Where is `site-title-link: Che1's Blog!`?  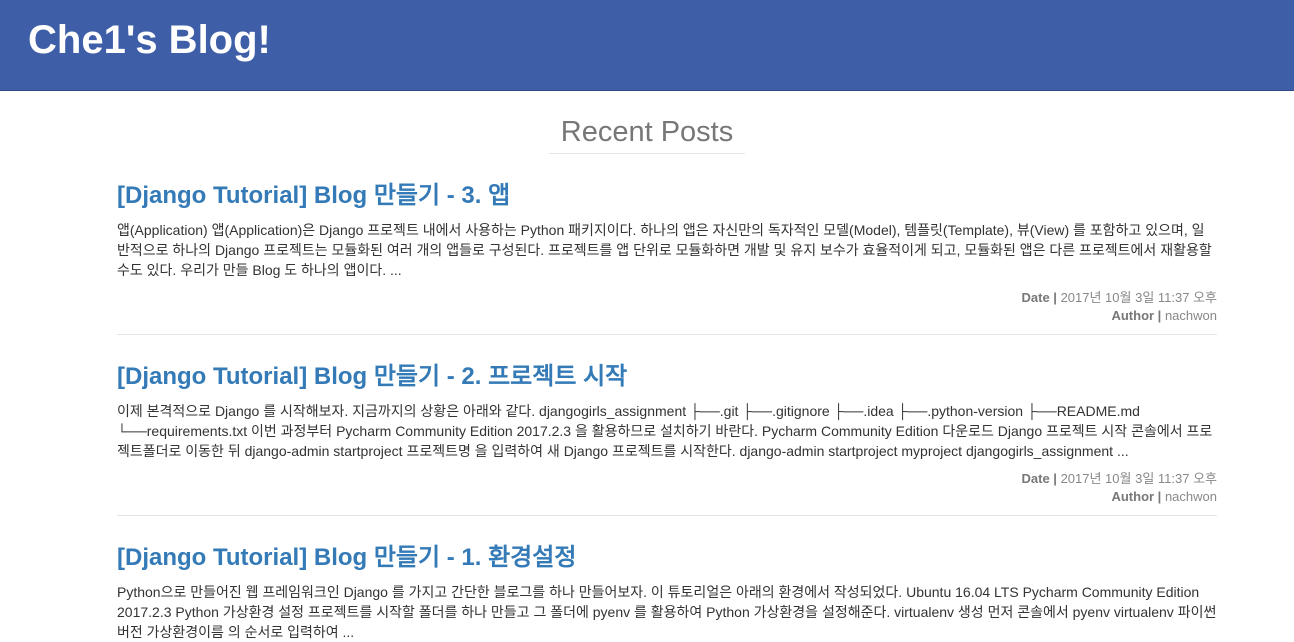
site-title-link: Che1's Blog! is located at coordinates (149, 30).